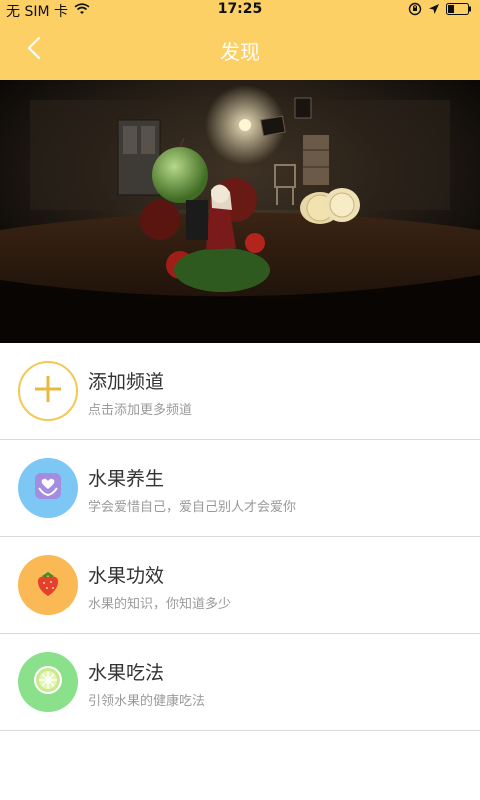  I want to click on nav-bar: 发现, so click(240, 50).